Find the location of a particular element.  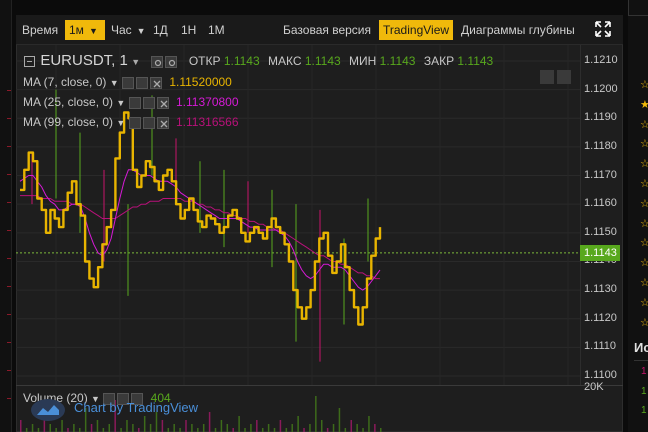

price-axis is located at coordinates (601, 215).